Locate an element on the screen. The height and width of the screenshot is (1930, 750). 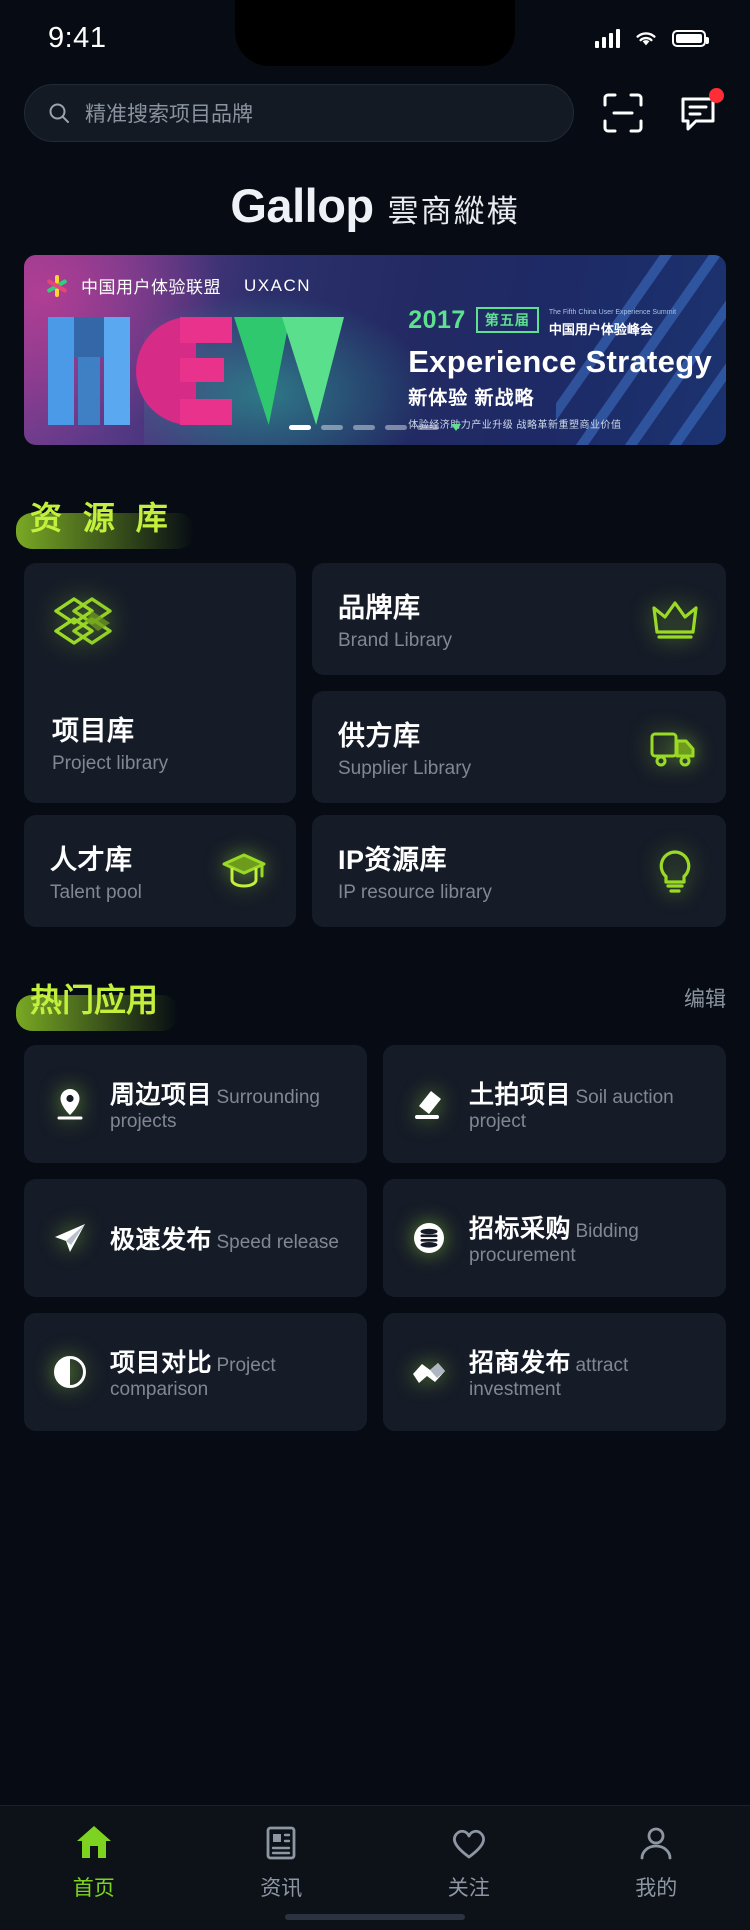
apps-section-title: 热门应用 is located at coordinates (97, 1003).